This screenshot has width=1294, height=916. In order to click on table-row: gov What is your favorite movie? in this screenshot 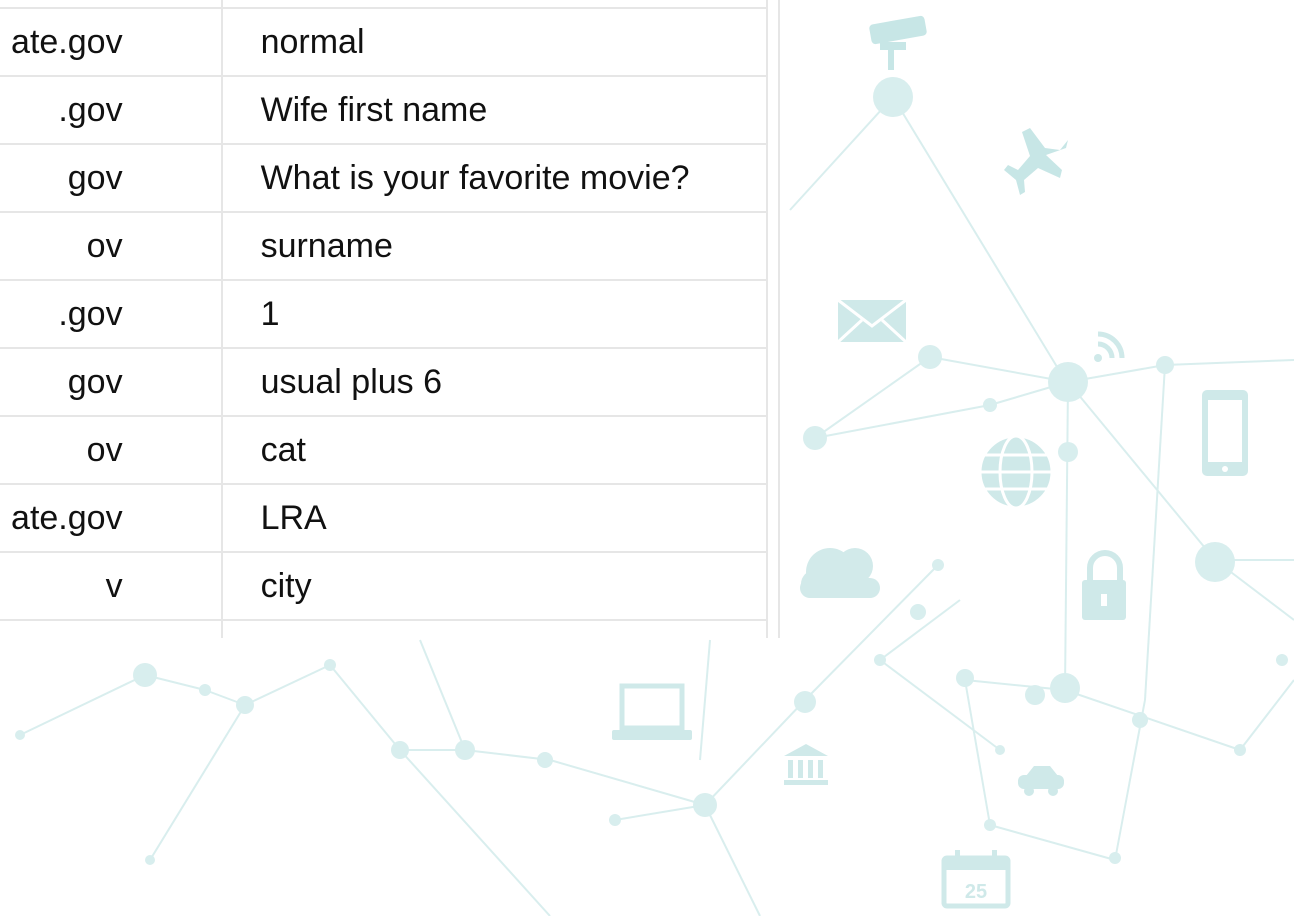, I will do `click(384, 178)`.